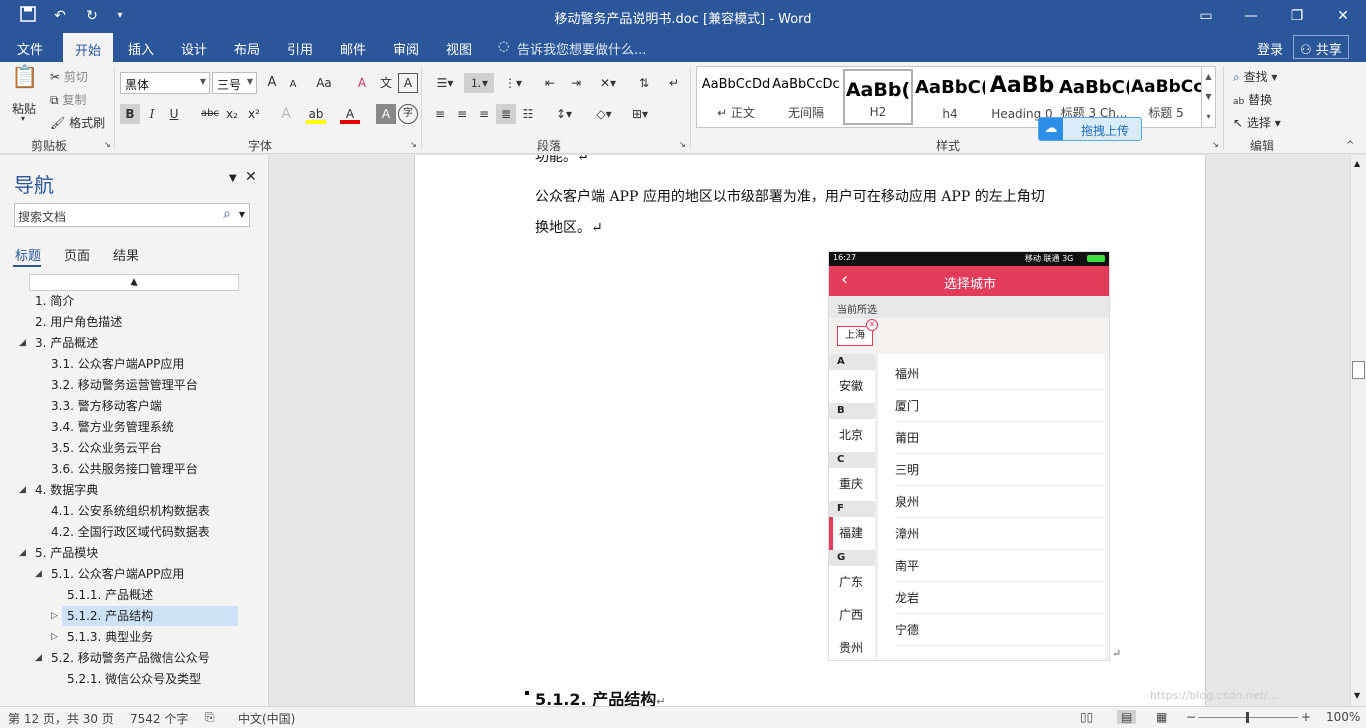 The height and width of the screenshot is (728, 1366). I want to click on vertical-scrollbar: ▲ ▼, so click(1358, 430).